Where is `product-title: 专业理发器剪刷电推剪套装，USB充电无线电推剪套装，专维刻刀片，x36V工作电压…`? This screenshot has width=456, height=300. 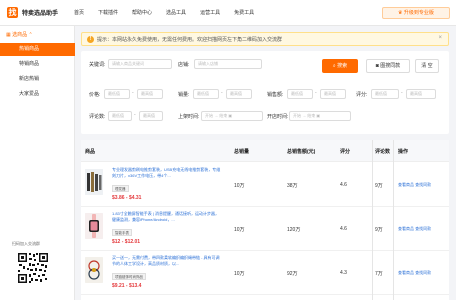
product-title: 专业理发器剪刷电推剪套装，USB充电无线电推剪套装，专维刻刀片，x36V工作电压… is located at coordinates (167, 176).